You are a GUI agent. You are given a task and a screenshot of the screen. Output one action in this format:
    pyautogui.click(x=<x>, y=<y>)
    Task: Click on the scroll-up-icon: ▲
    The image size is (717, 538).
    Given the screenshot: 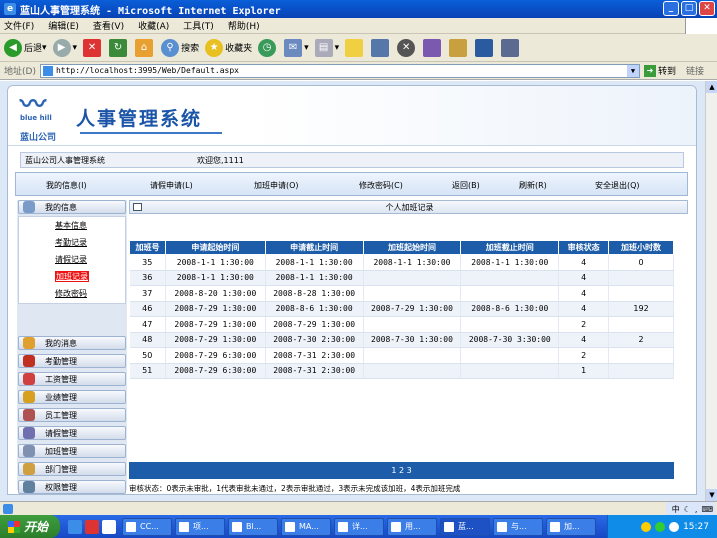 What is the action you would take?
    pyautogui.click(x=711, y=87)
    